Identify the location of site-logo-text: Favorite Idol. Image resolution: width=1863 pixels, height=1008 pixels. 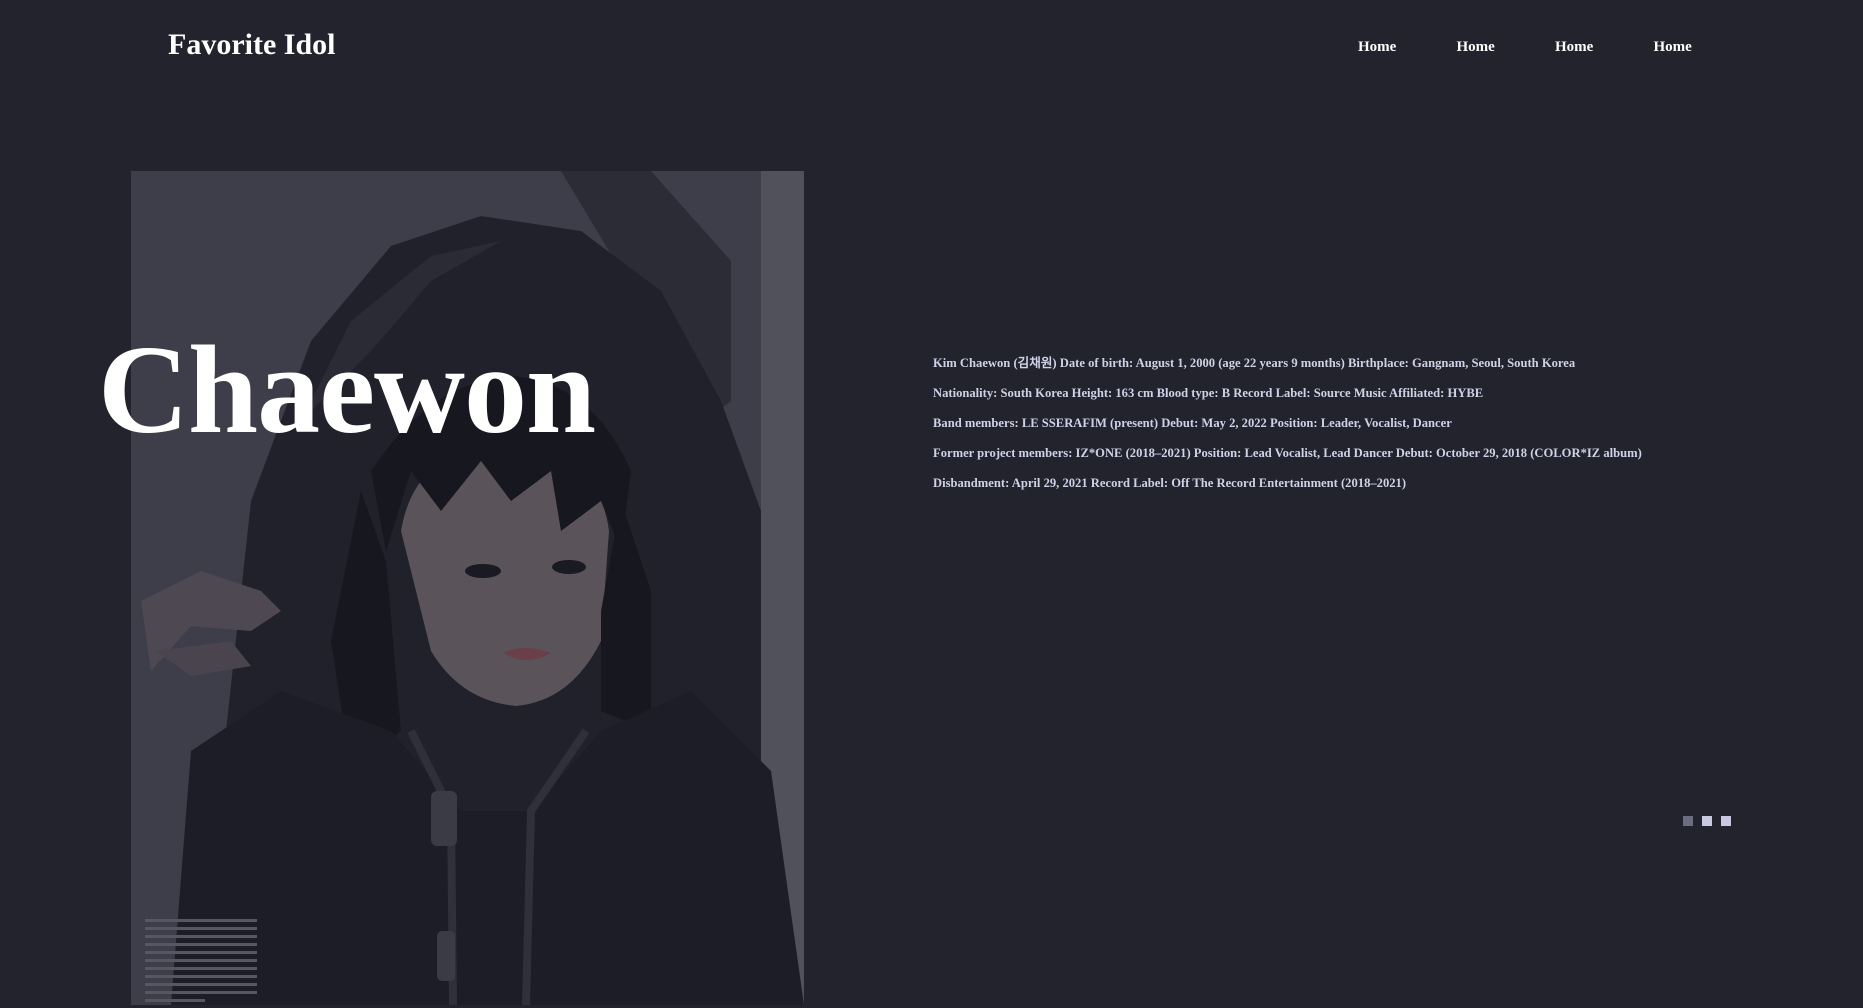
(251, 45).